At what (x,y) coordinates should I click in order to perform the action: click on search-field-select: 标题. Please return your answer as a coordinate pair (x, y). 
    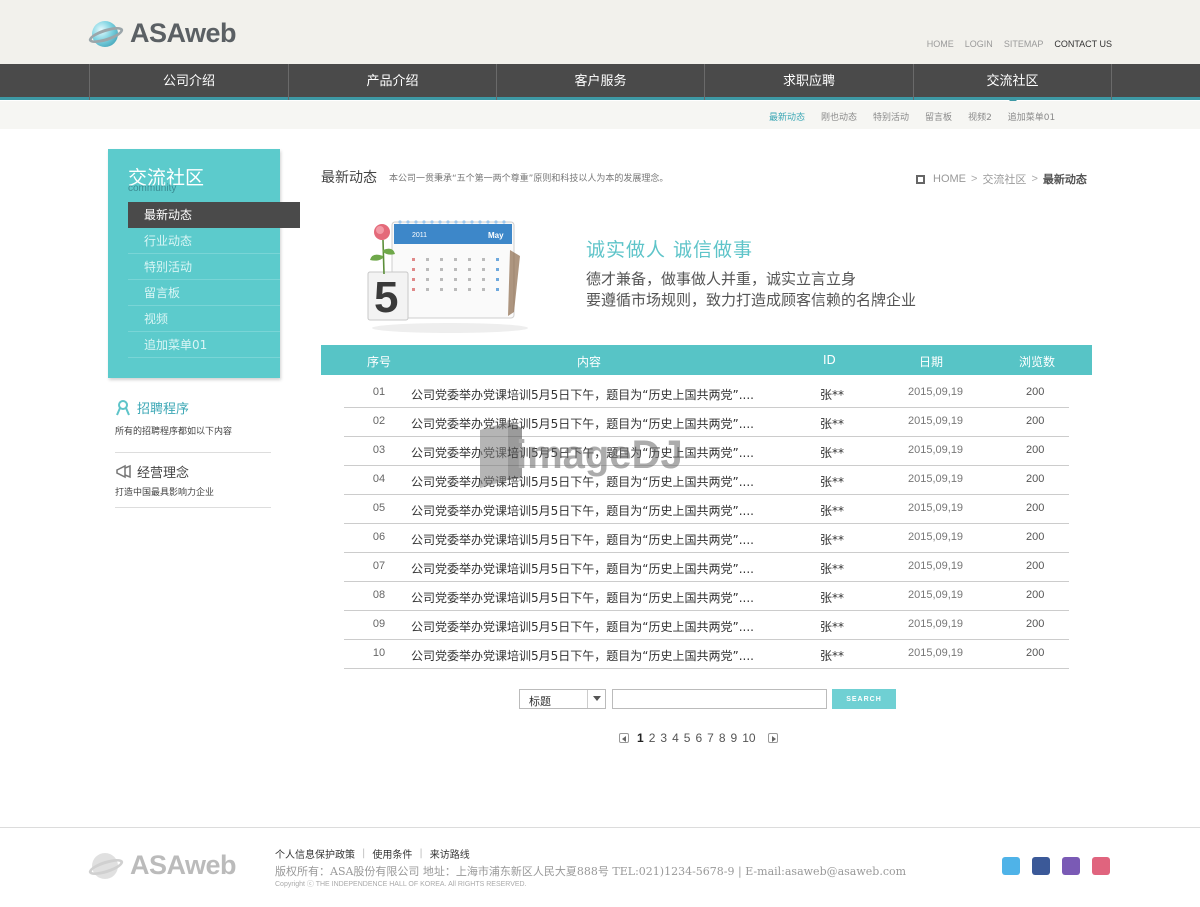
    Looking at the image, I should click on (562, 699).